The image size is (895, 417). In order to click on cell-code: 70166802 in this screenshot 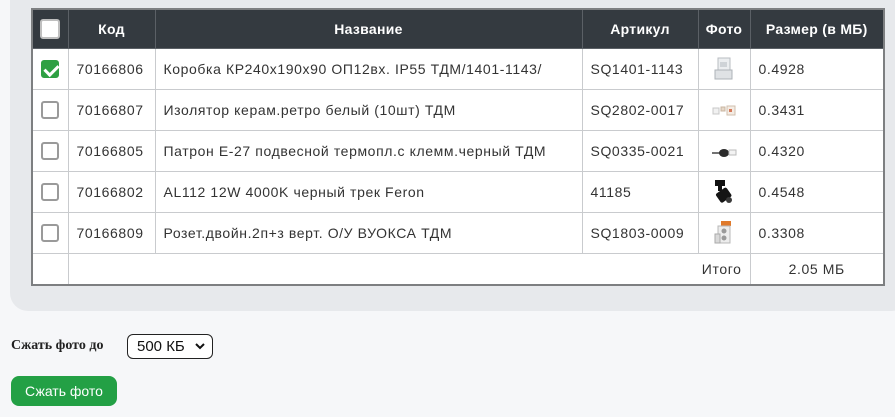, I will do `click(111, 192)`.